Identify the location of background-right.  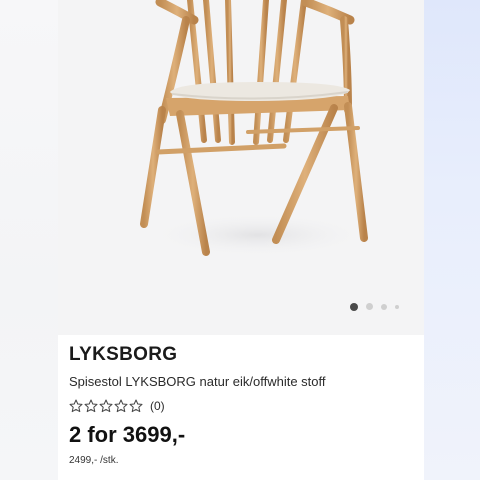
(452, 240).